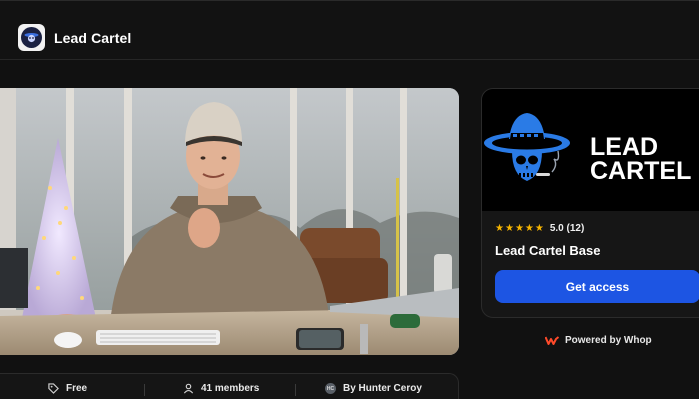 The height and width of the screenshot is (399, 699). I want to click on banner-line2: CARTEL, so click(640, 171).